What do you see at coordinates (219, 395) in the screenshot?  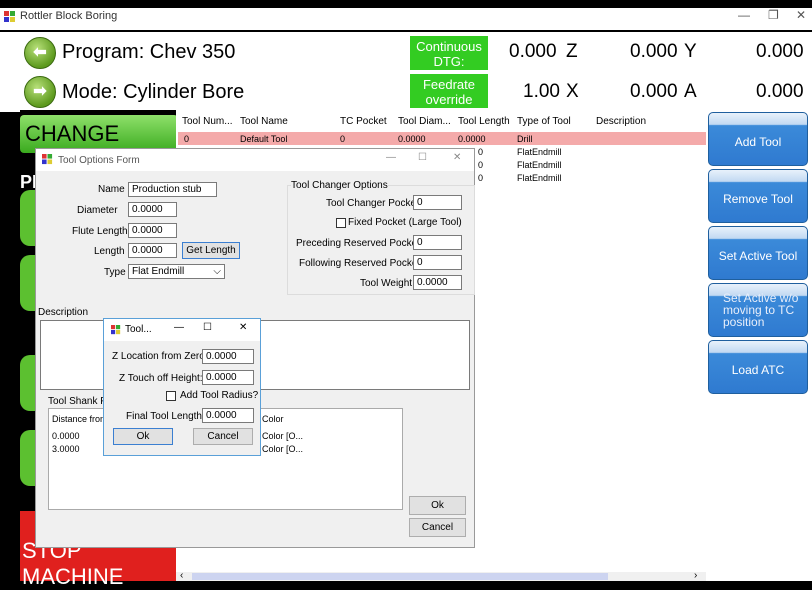 I see `add-radius-label: Add Tool Radius?` at bounding box center [219, 395].